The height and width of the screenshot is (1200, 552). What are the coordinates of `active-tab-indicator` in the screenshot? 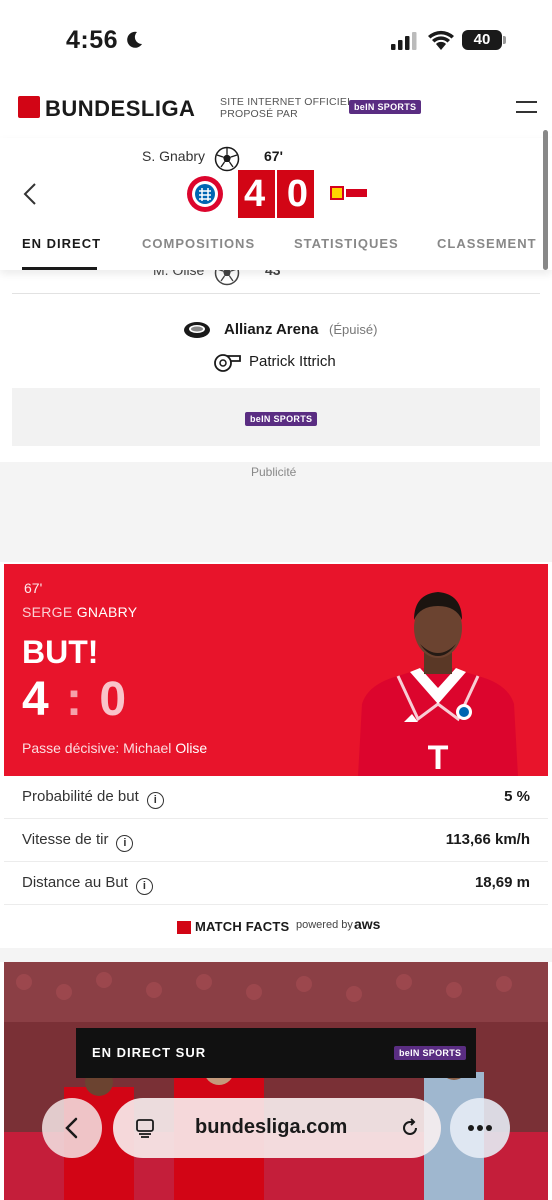 It's located at (59, 268).